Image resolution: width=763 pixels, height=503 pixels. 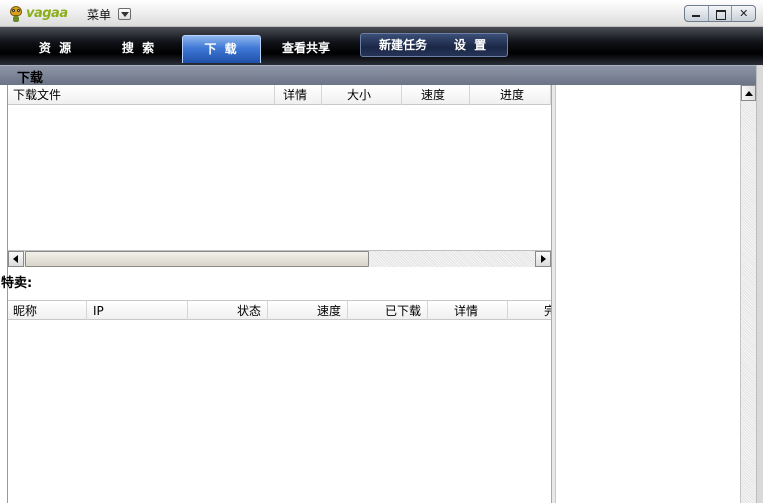 I want to click on tab-resources: 资 源, so click(x=56, y=49).